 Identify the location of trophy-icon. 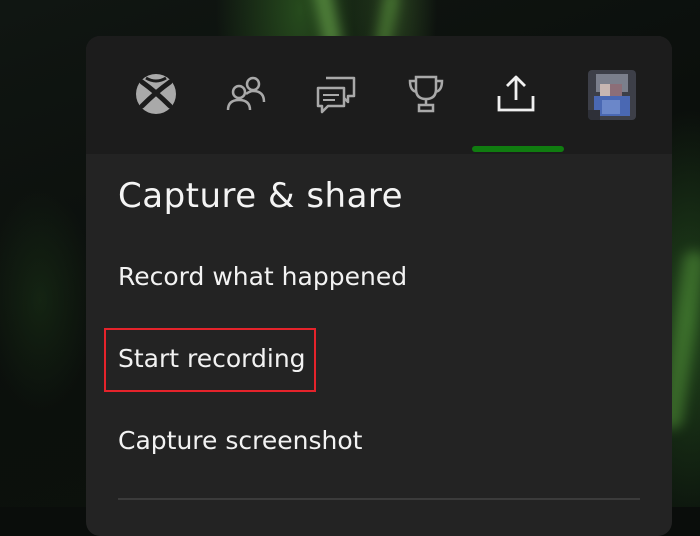
(426, 94).